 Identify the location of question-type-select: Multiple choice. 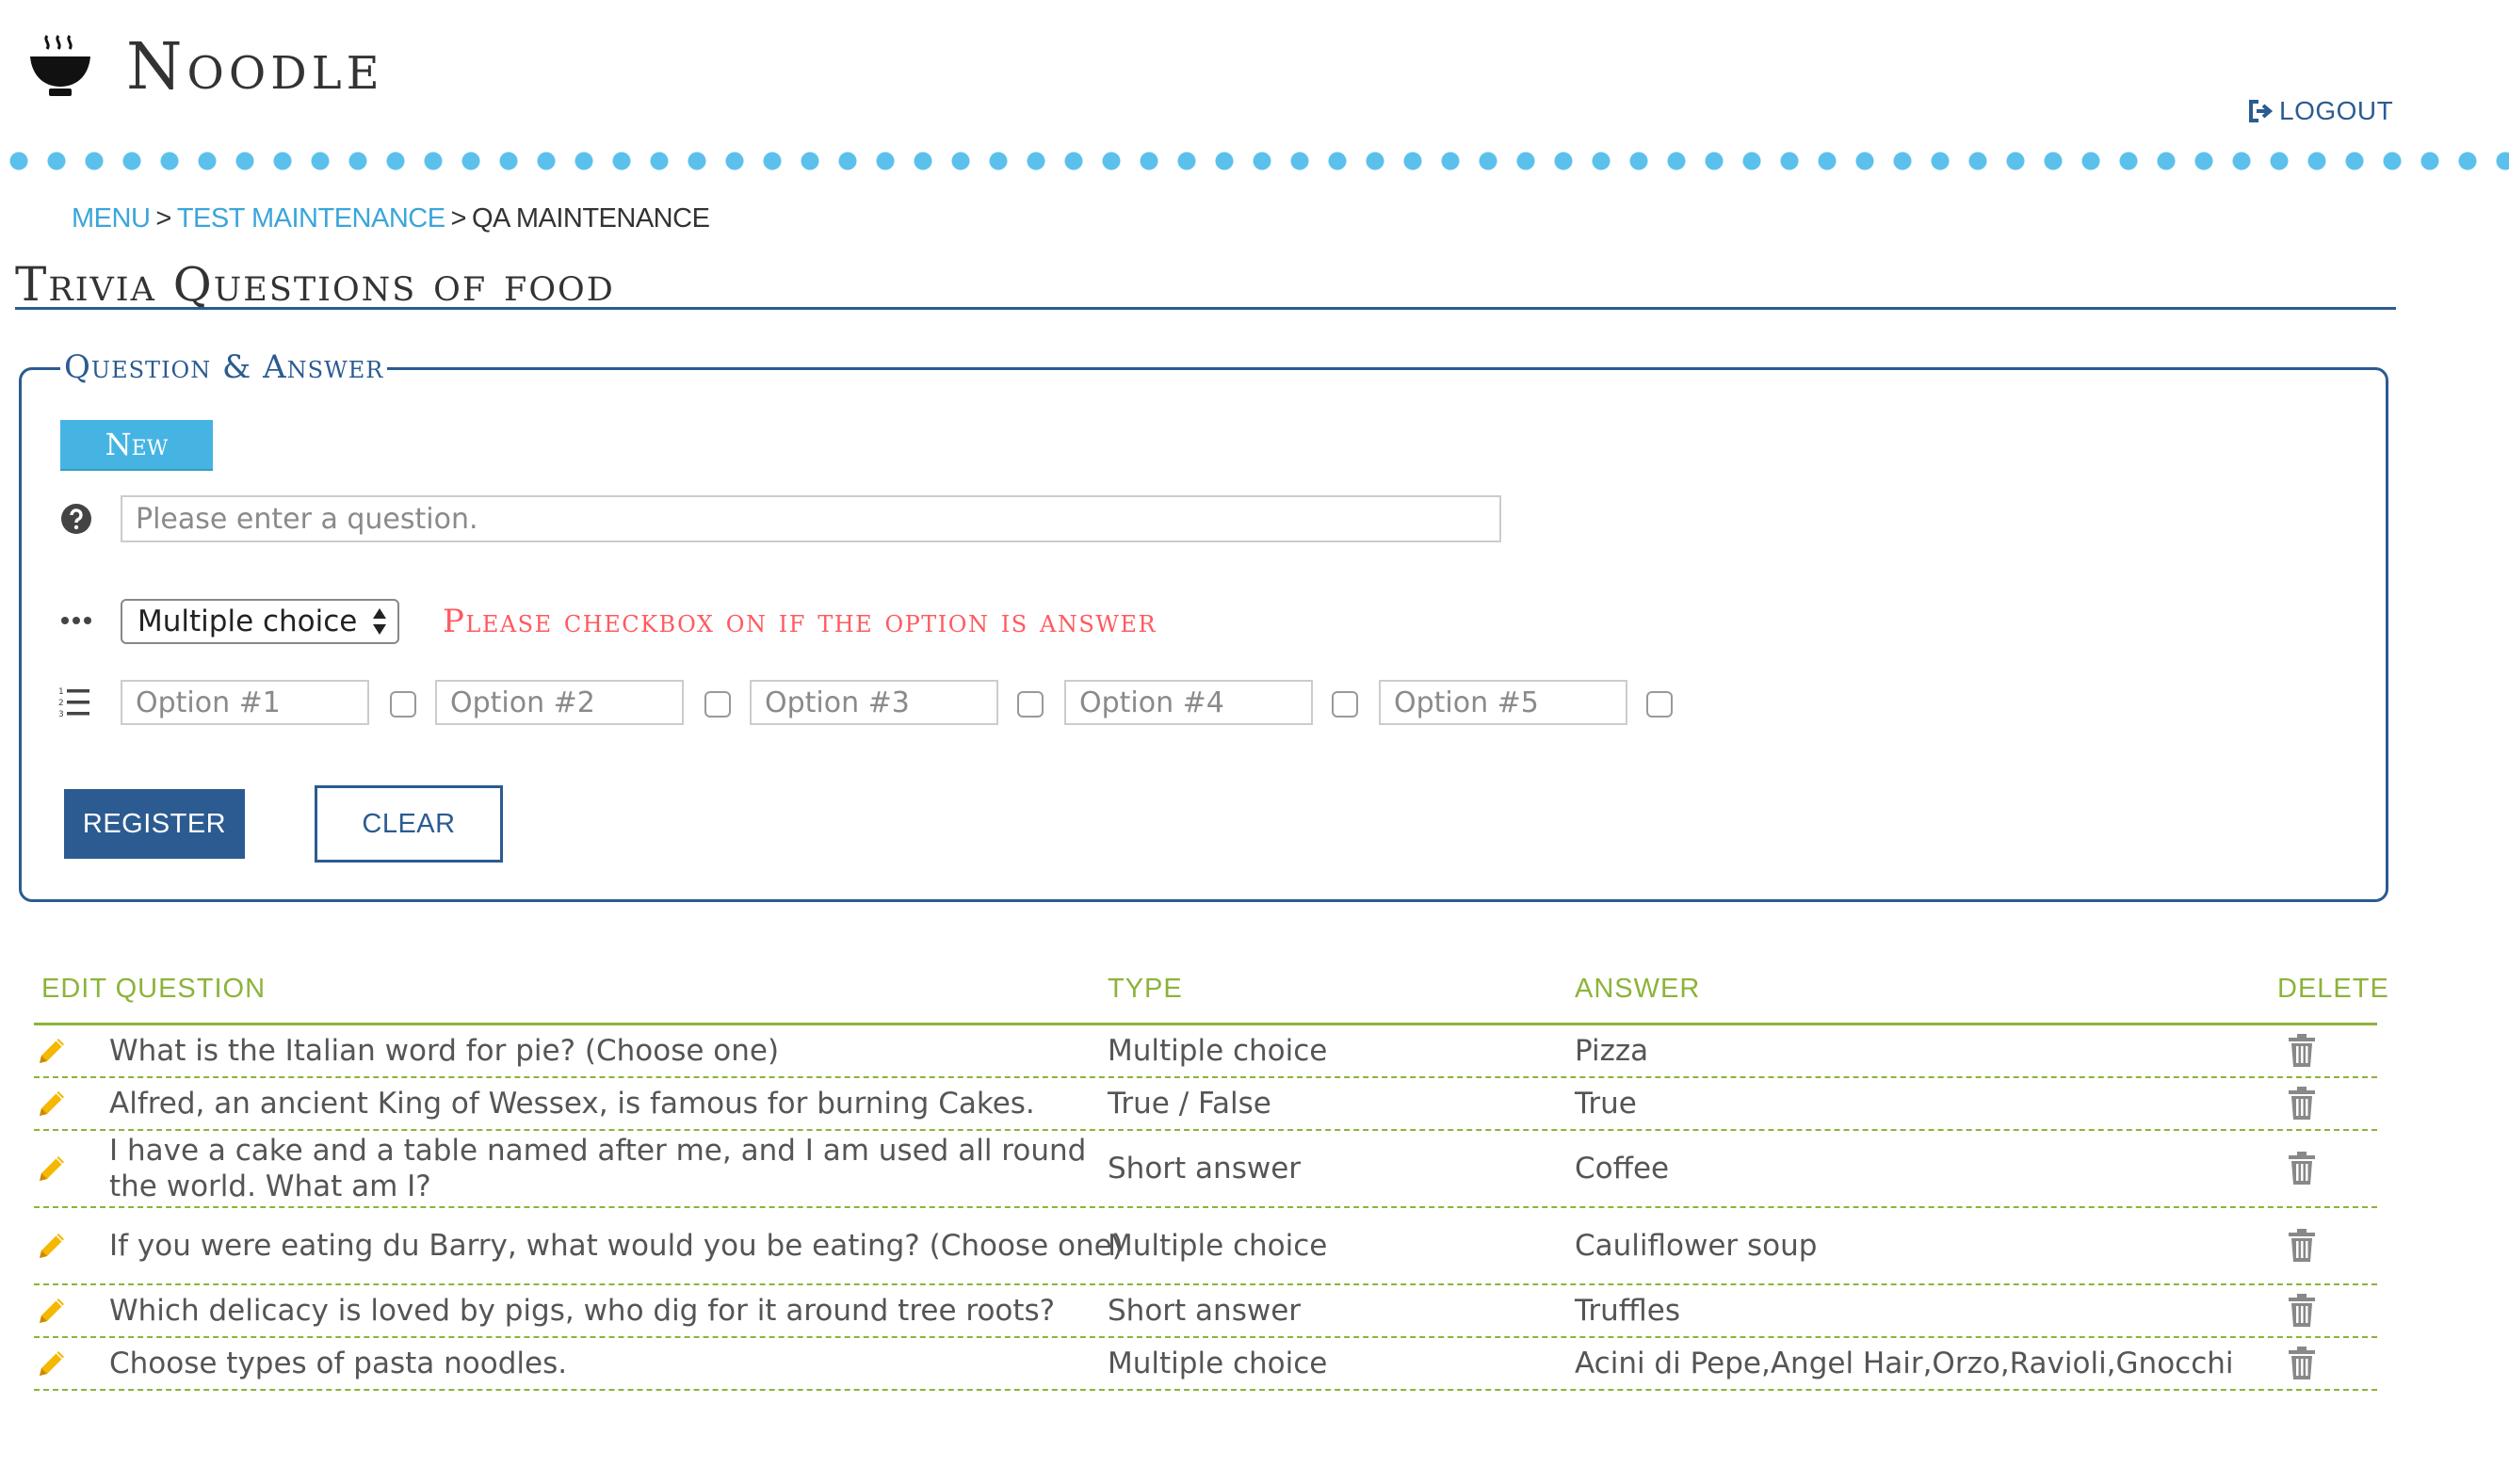
(260, 621).